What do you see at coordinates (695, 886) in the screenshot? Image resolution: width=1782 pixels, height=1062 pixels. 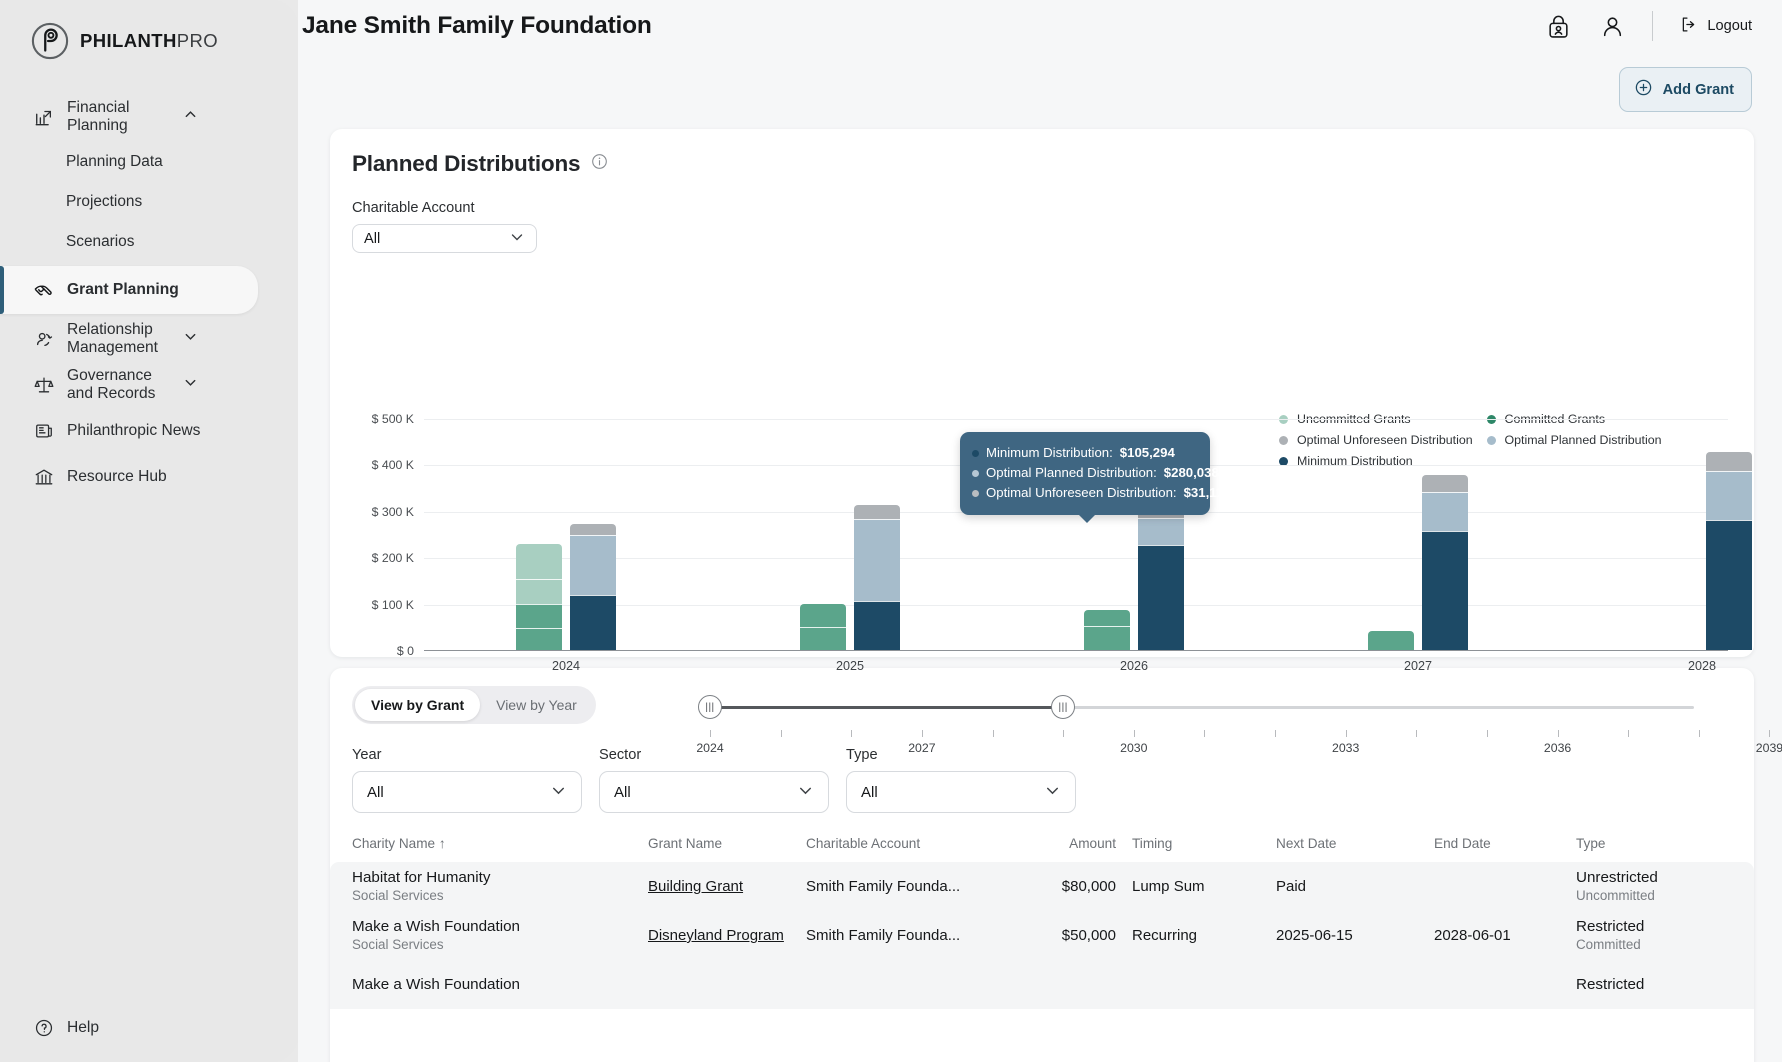 I see `grant-name-link: Building Grant` at bounding box center [695, 886].